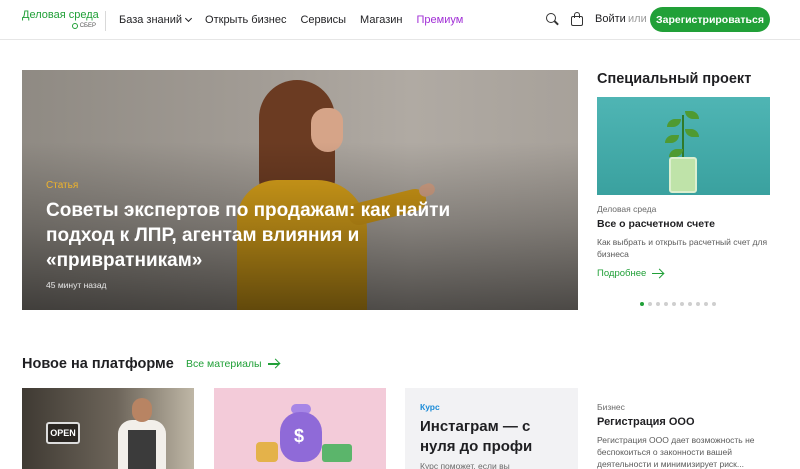 The width and height of the screenshot is (800, 469). I want to click on logo-sber: СБЕР, so click(83, 26).